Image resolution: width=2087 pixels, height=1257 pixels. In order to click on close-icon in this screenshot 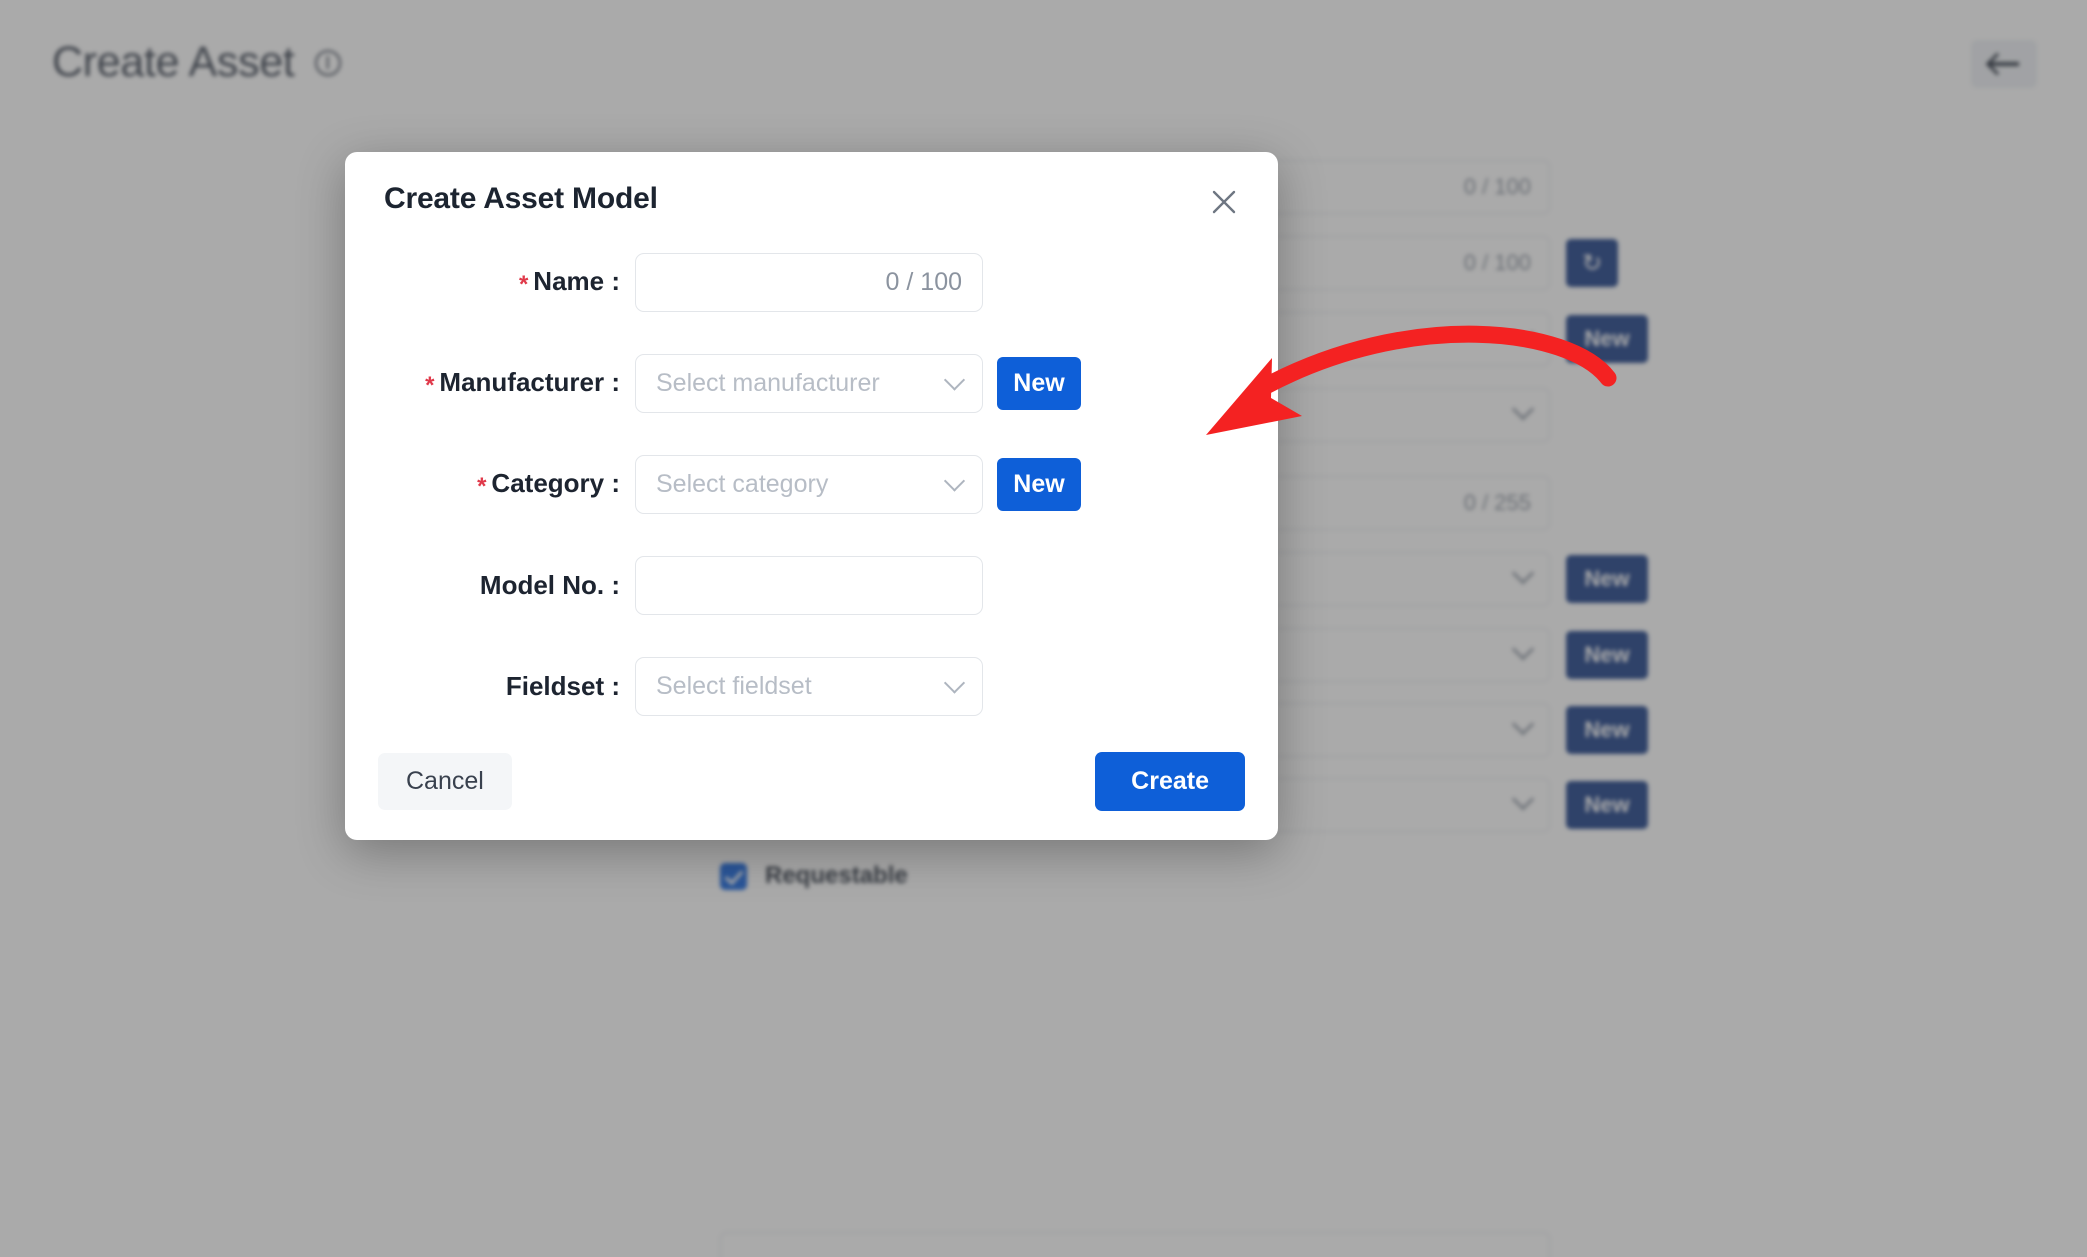, I will do `click(1224, 202)`.